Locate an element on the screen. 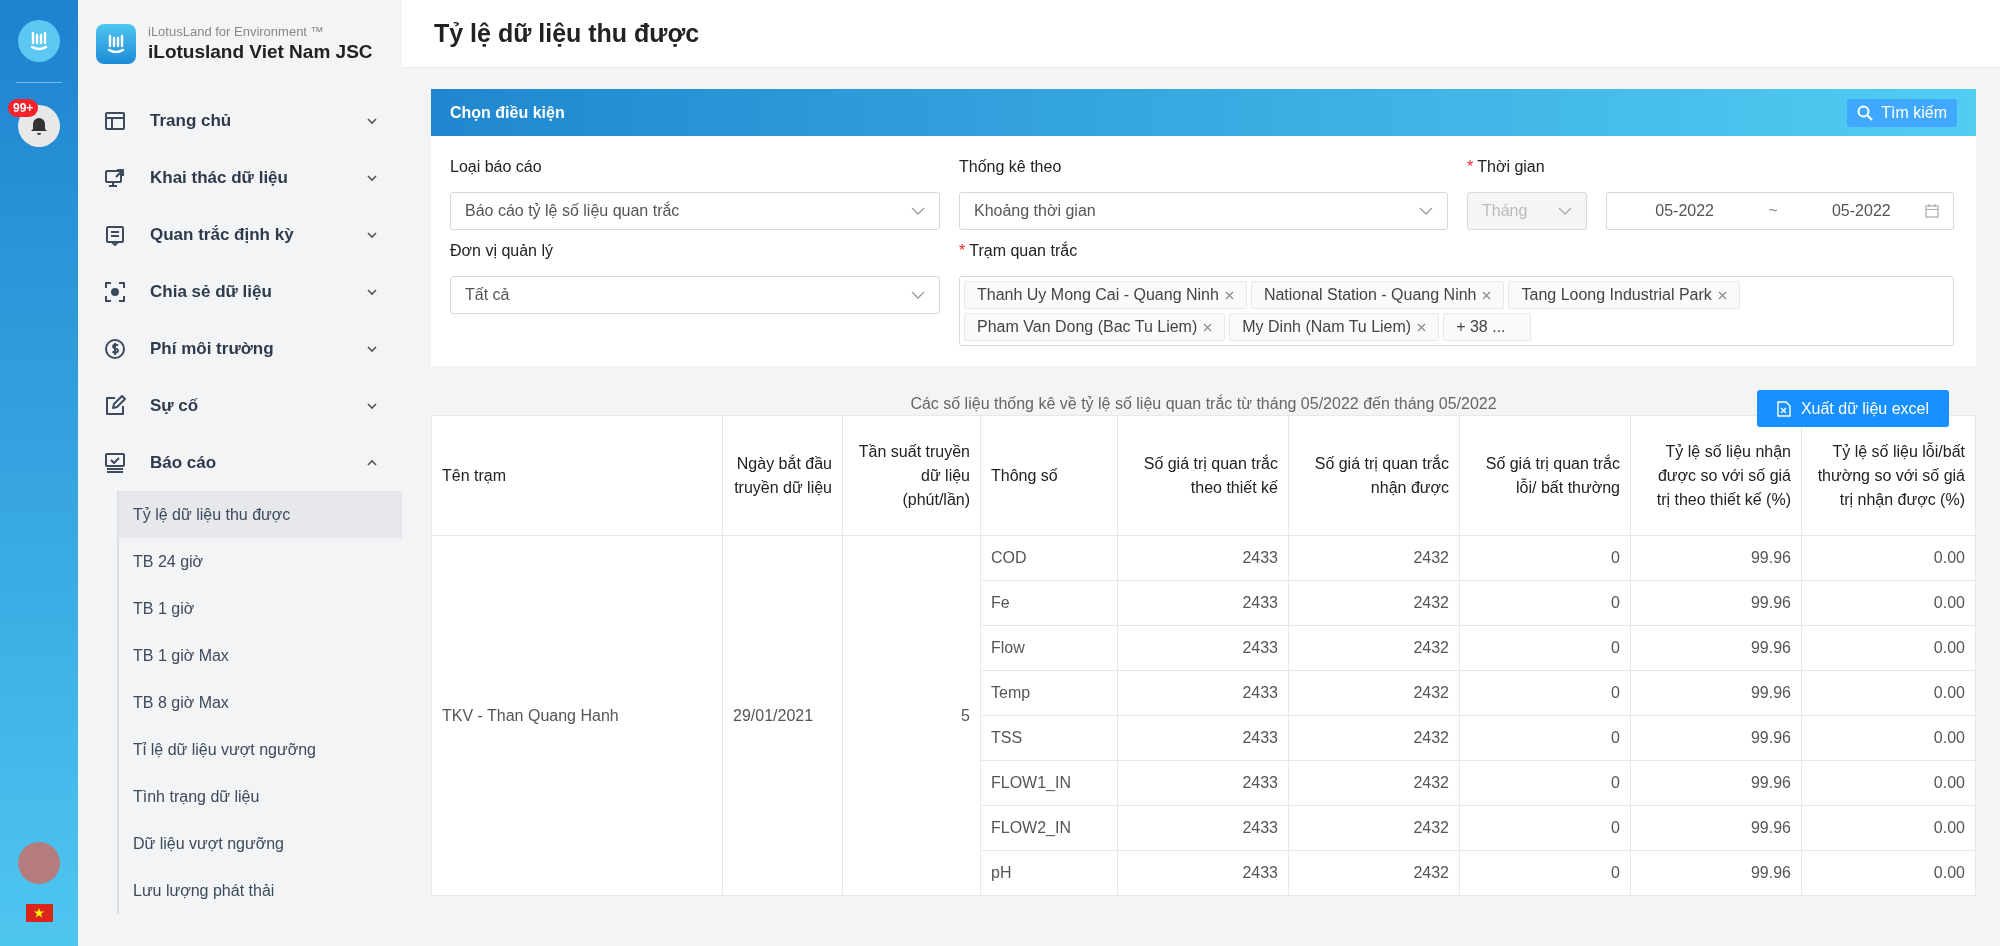 This screenshot has width=2000, height=946. column-header: Số giá trị quan trắc lỗi/ bất thường is located at coordinates (1545, 475).